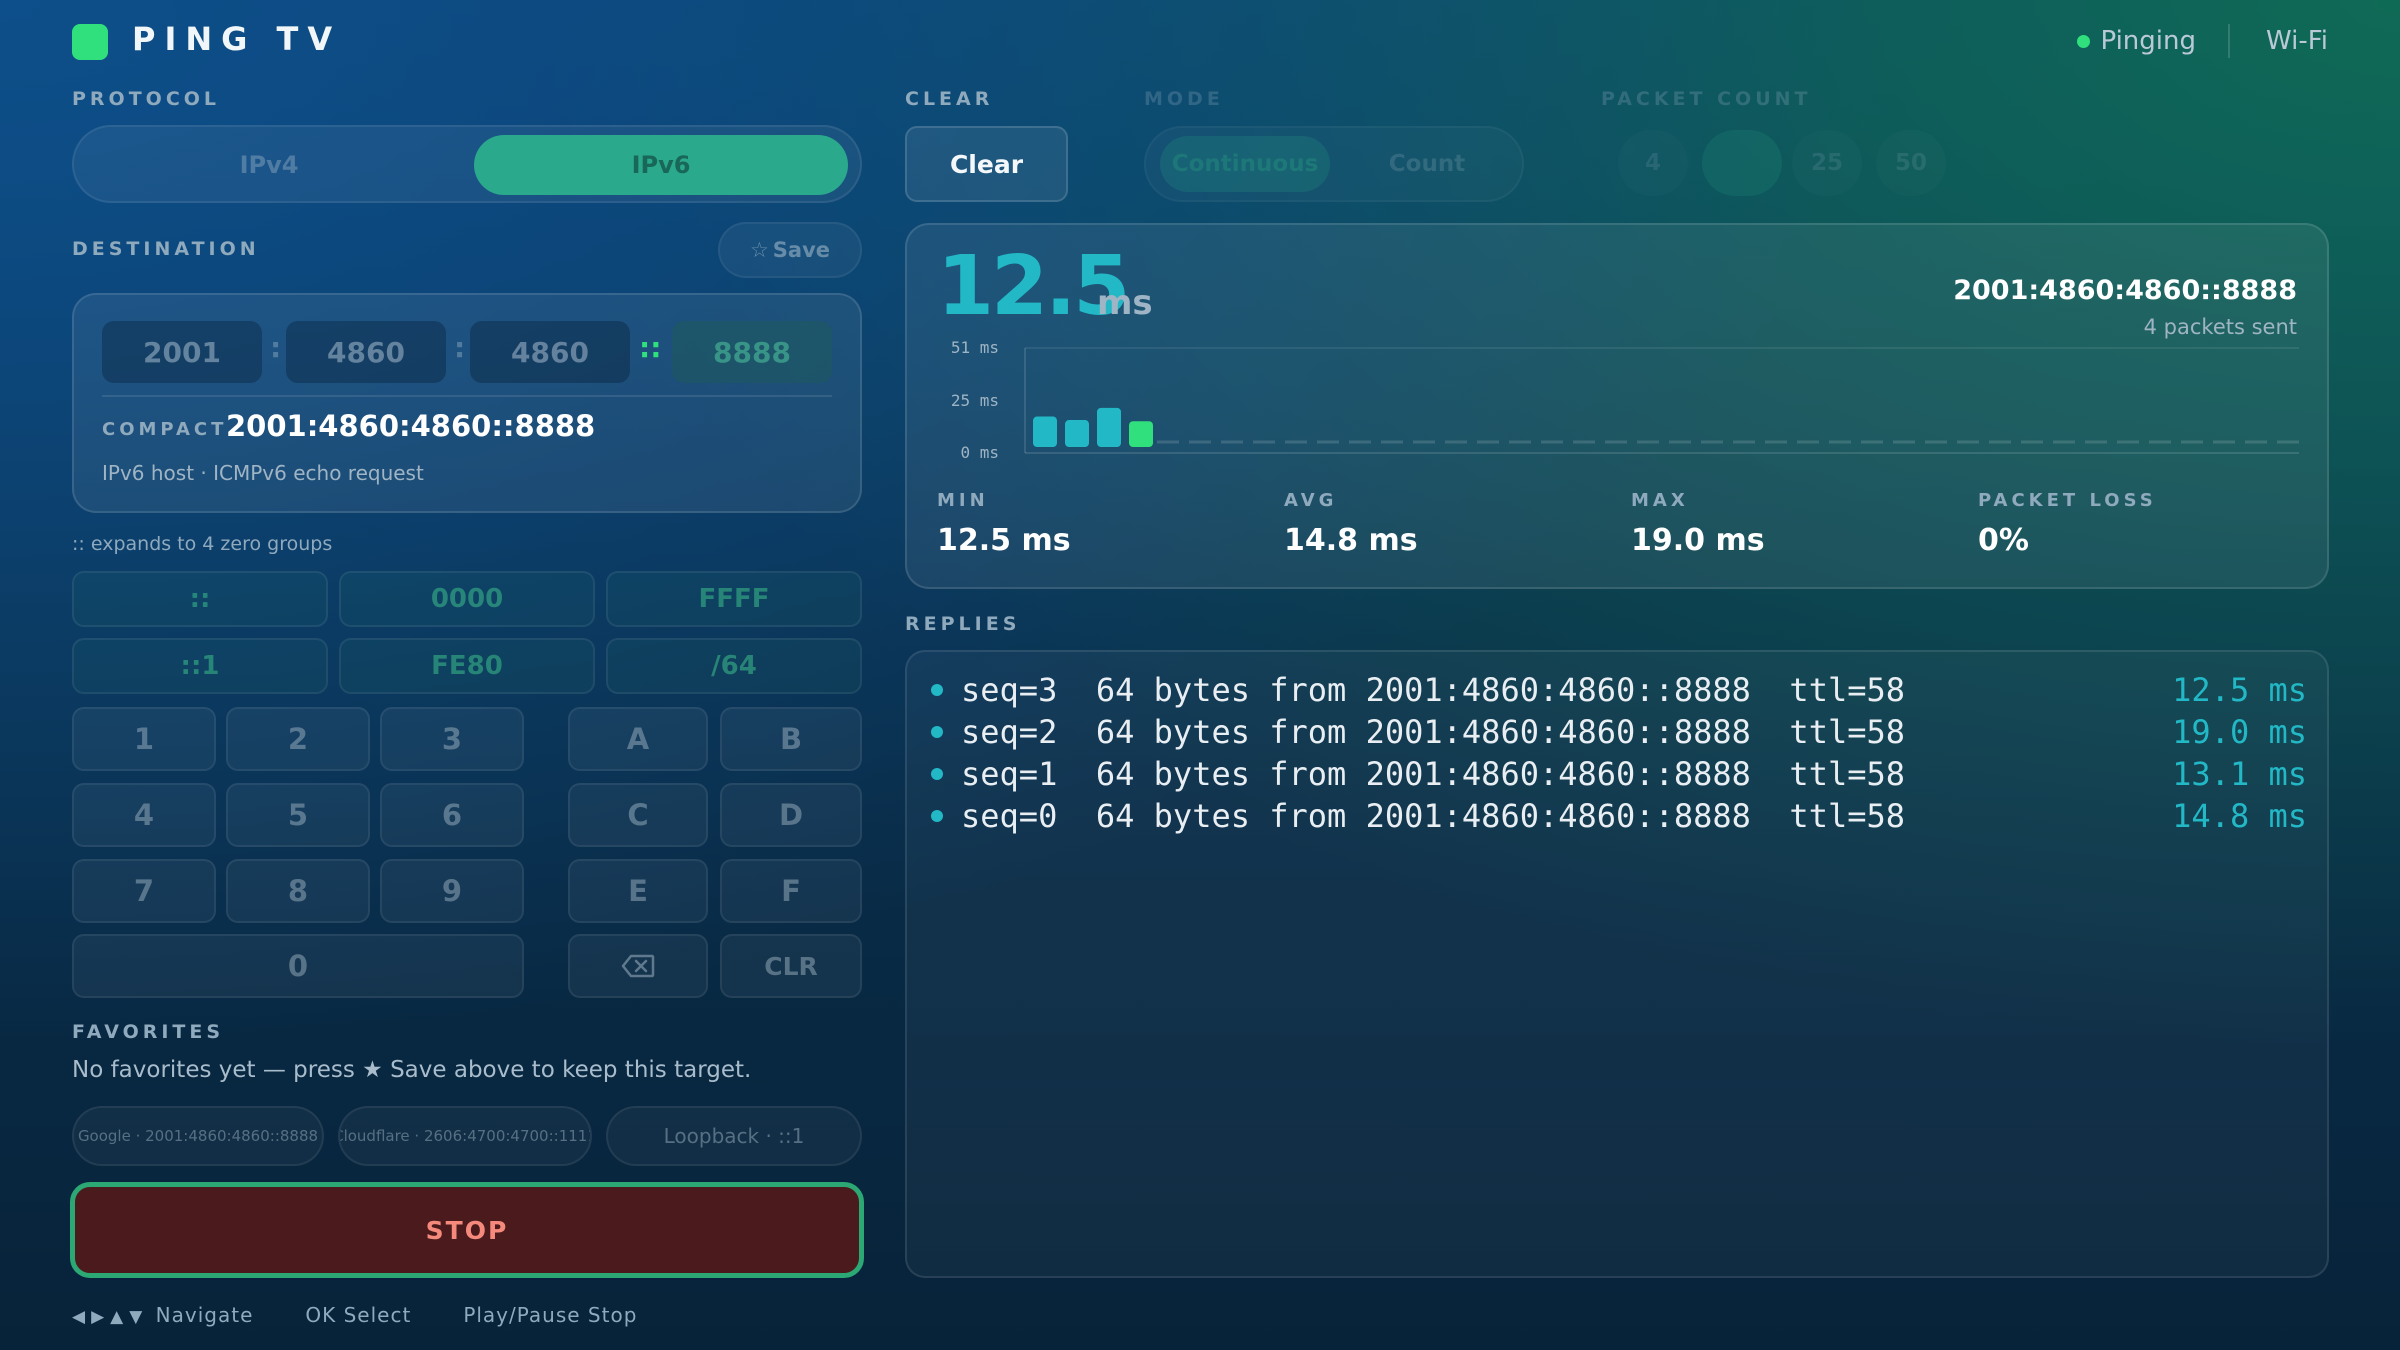 The image size is (2400, 1350). Describe the element at coordinates (2296, 41) in the screenshot. I see `network-status: Wi-Fi` at that location.